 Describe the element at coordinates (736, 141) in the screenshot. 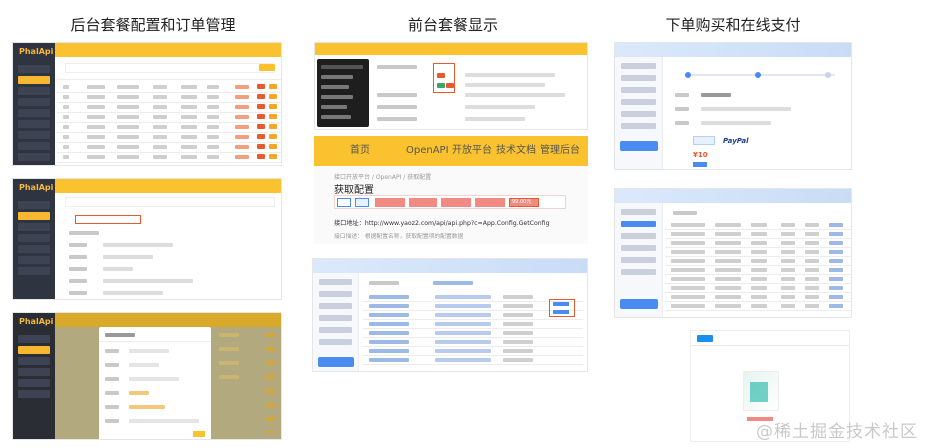

I see `paypal-option: PayPal` at that location.